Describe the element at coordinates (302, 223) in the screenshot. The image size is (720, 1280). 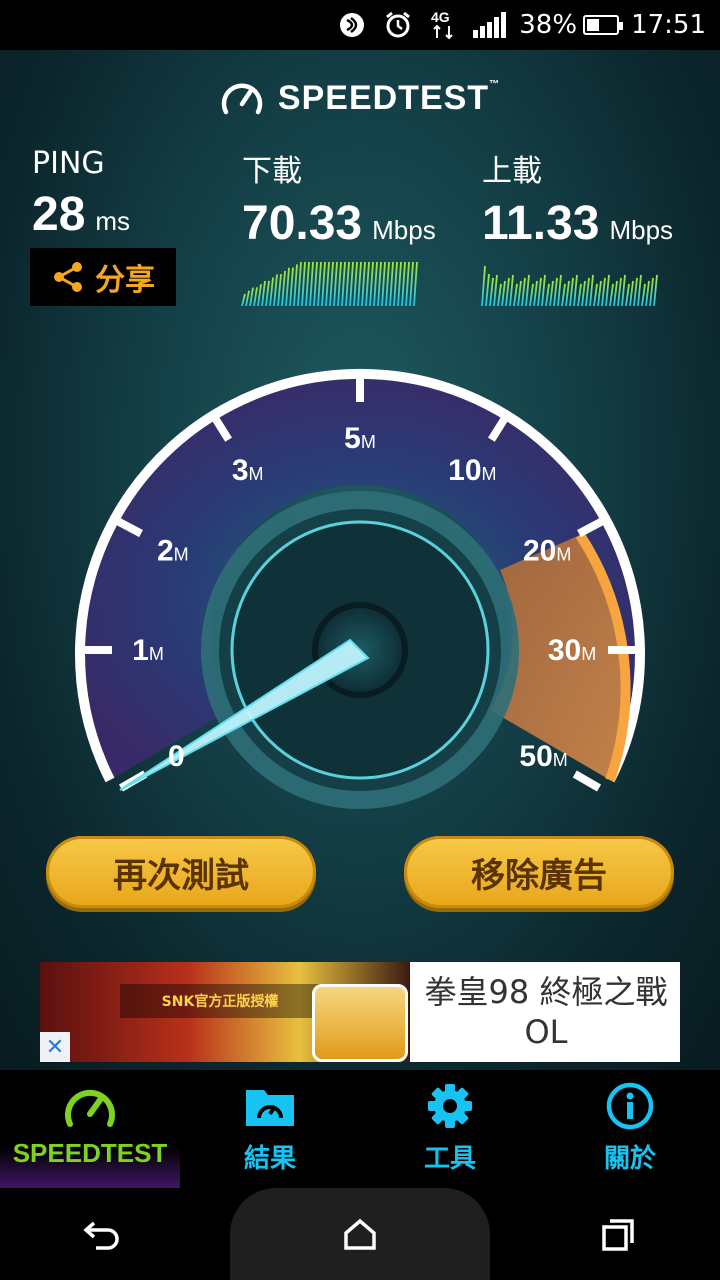
I see `download-value: 70.33` at that location.